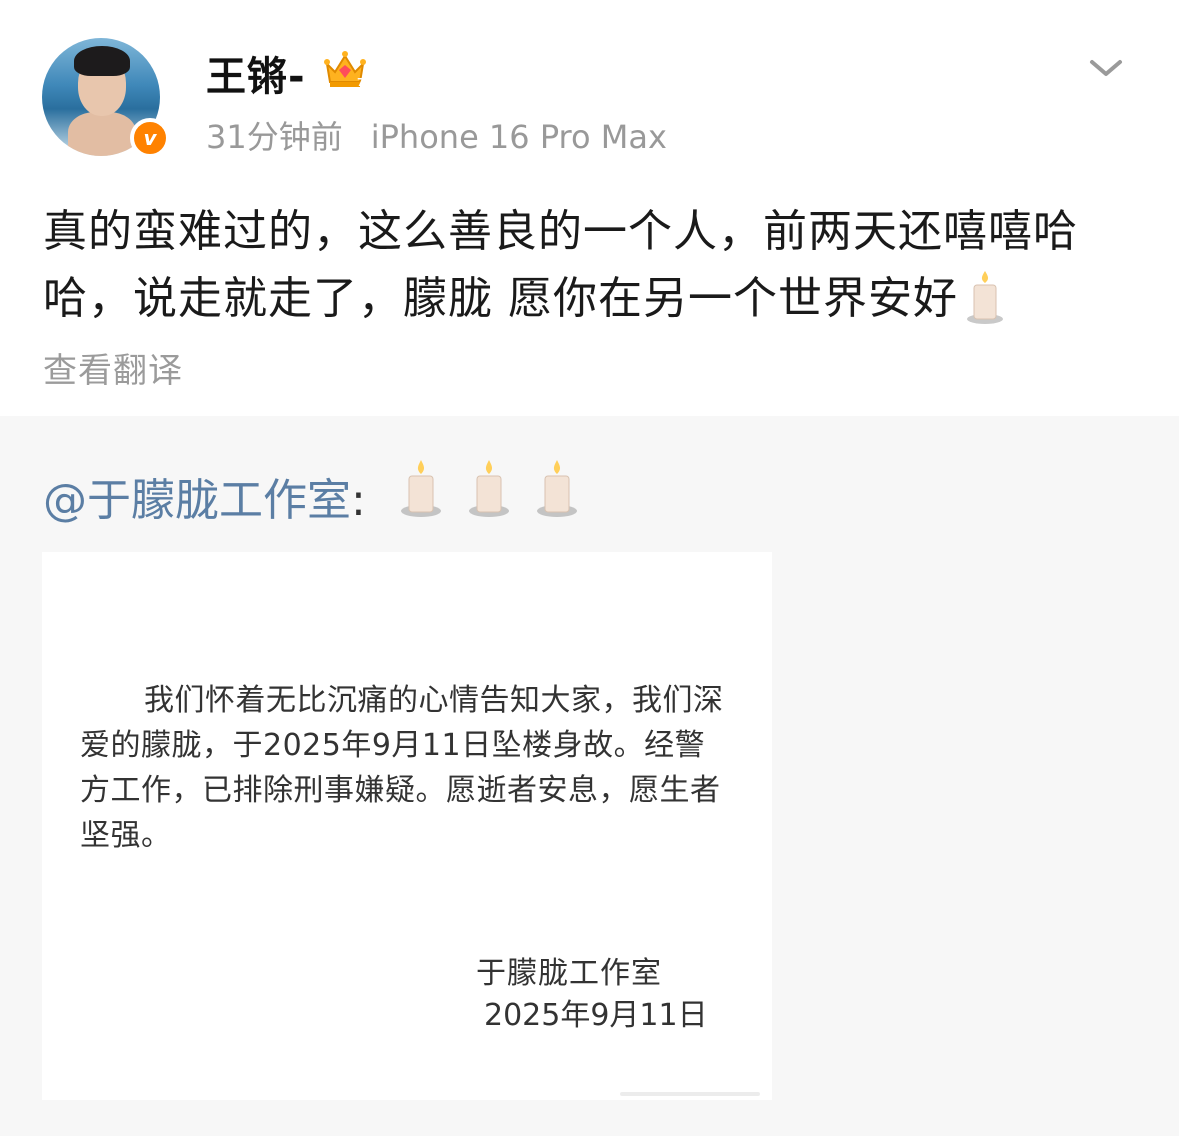  What do you see at coordinates (256, 73) in the screenshot?
I see `author-name: 王锵-` at bounding box center [256, 73].